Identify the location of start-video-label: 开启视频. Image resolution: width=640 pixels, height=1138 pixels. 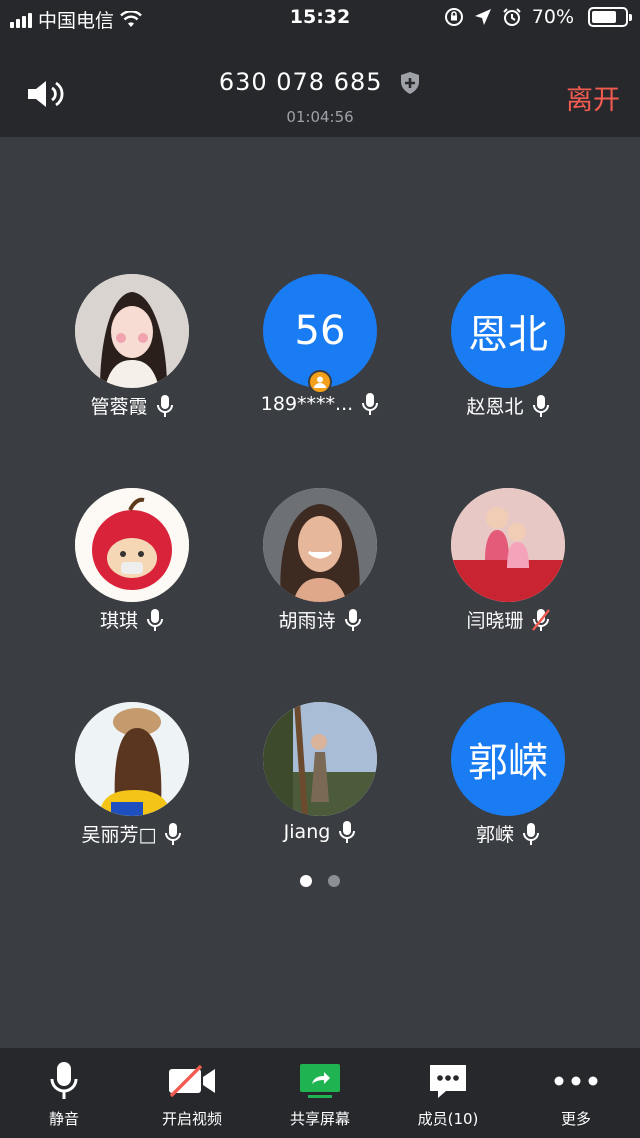
(191, 1119).